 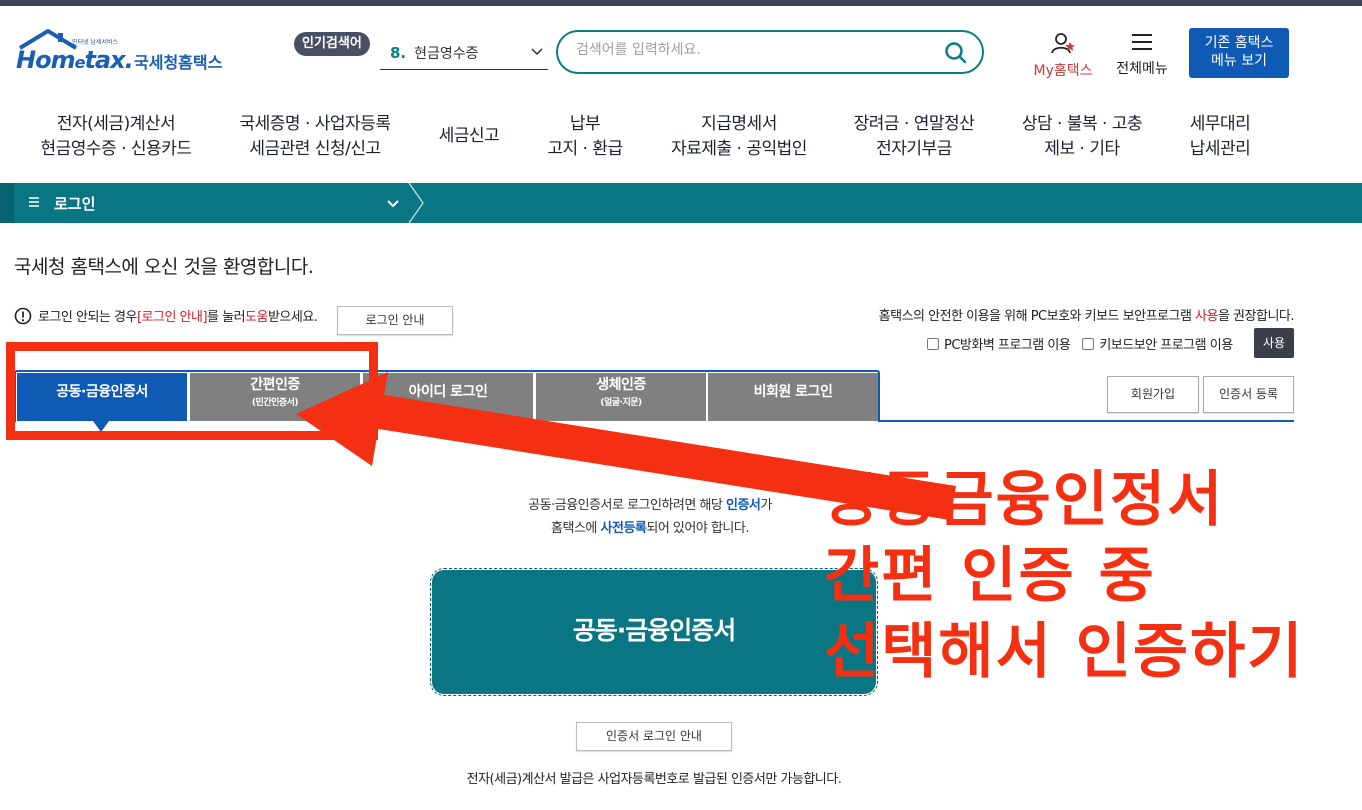 What do you see at coordinates (1142, 55) in the screenshot?
I see `all-menu-button: 전체메뉴` at bounding box center [1142, 55].